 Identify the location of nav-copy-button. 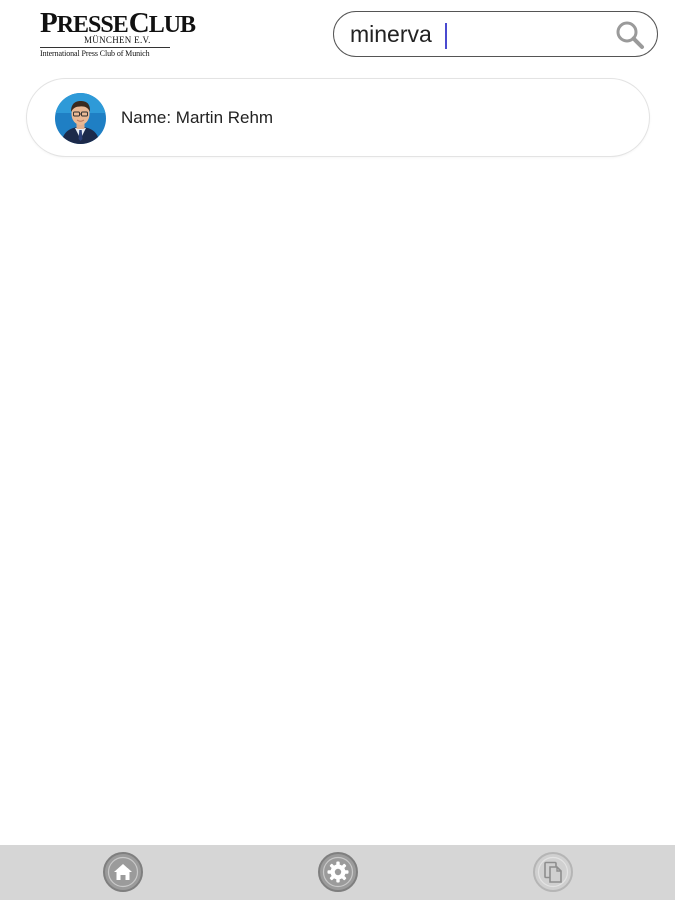
(553, 872).